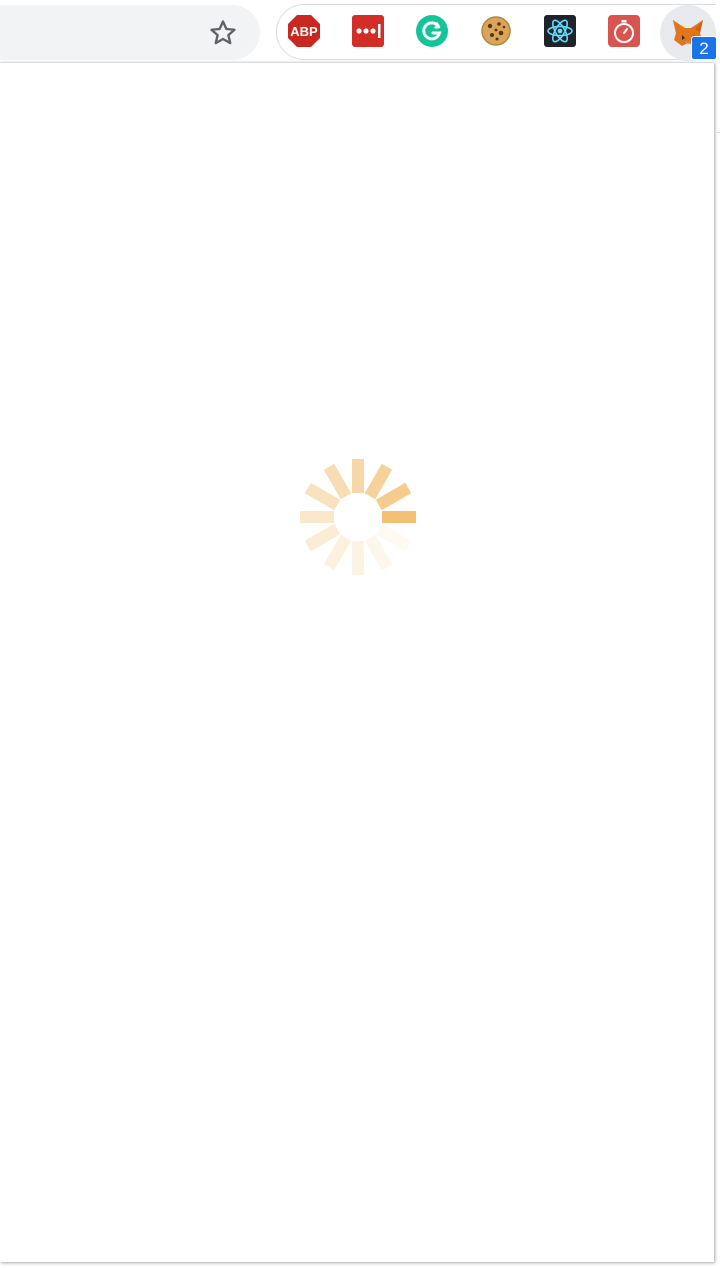  I want to click on cookie-icon, so click(496, 31).